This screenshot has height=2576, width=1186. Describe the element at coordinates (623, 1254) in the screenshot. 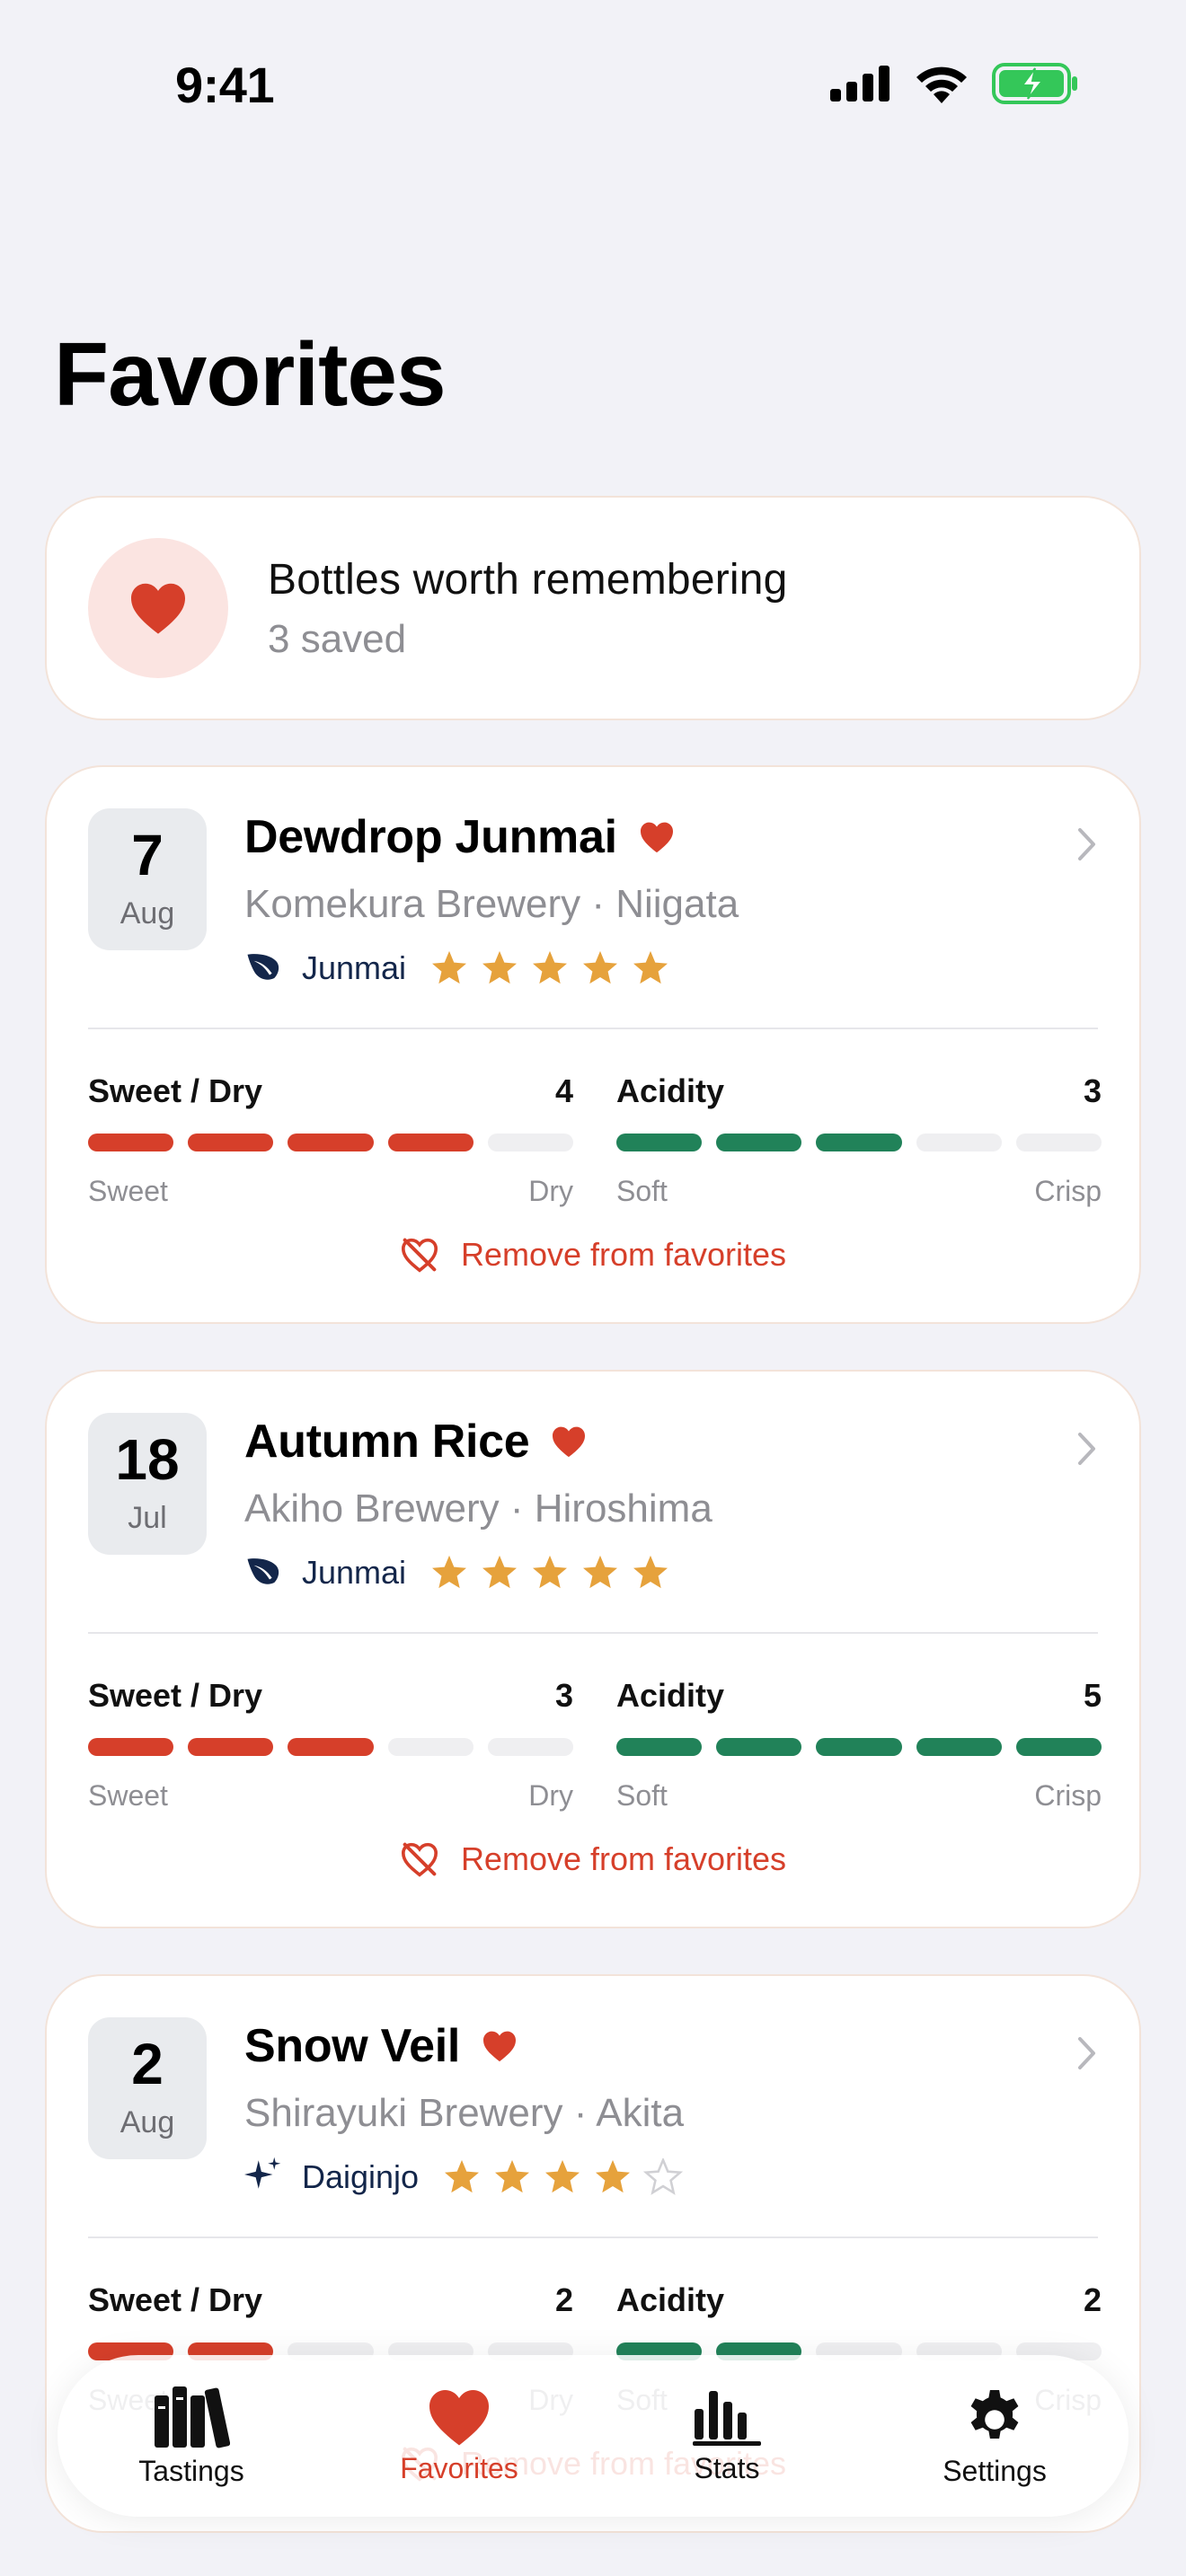

I see `remove-label: Remove from favorites` at that location.